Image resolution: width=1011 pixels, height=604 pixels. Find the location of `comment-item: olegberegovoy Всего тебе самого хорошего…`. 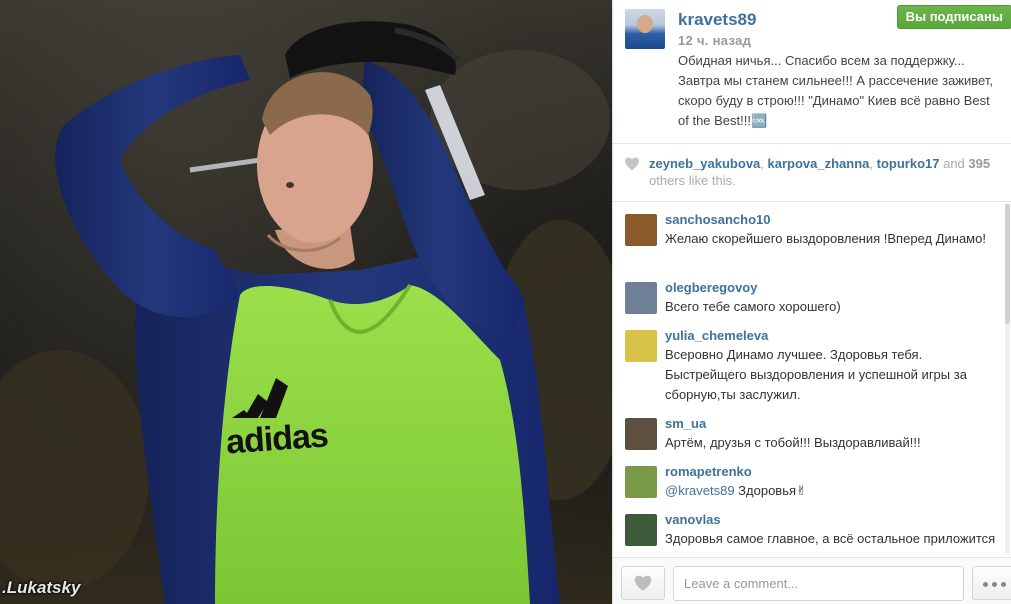

comment-item: olegberegovoy Всего тебе самого хорошего… is located at coordinates (812, 295).